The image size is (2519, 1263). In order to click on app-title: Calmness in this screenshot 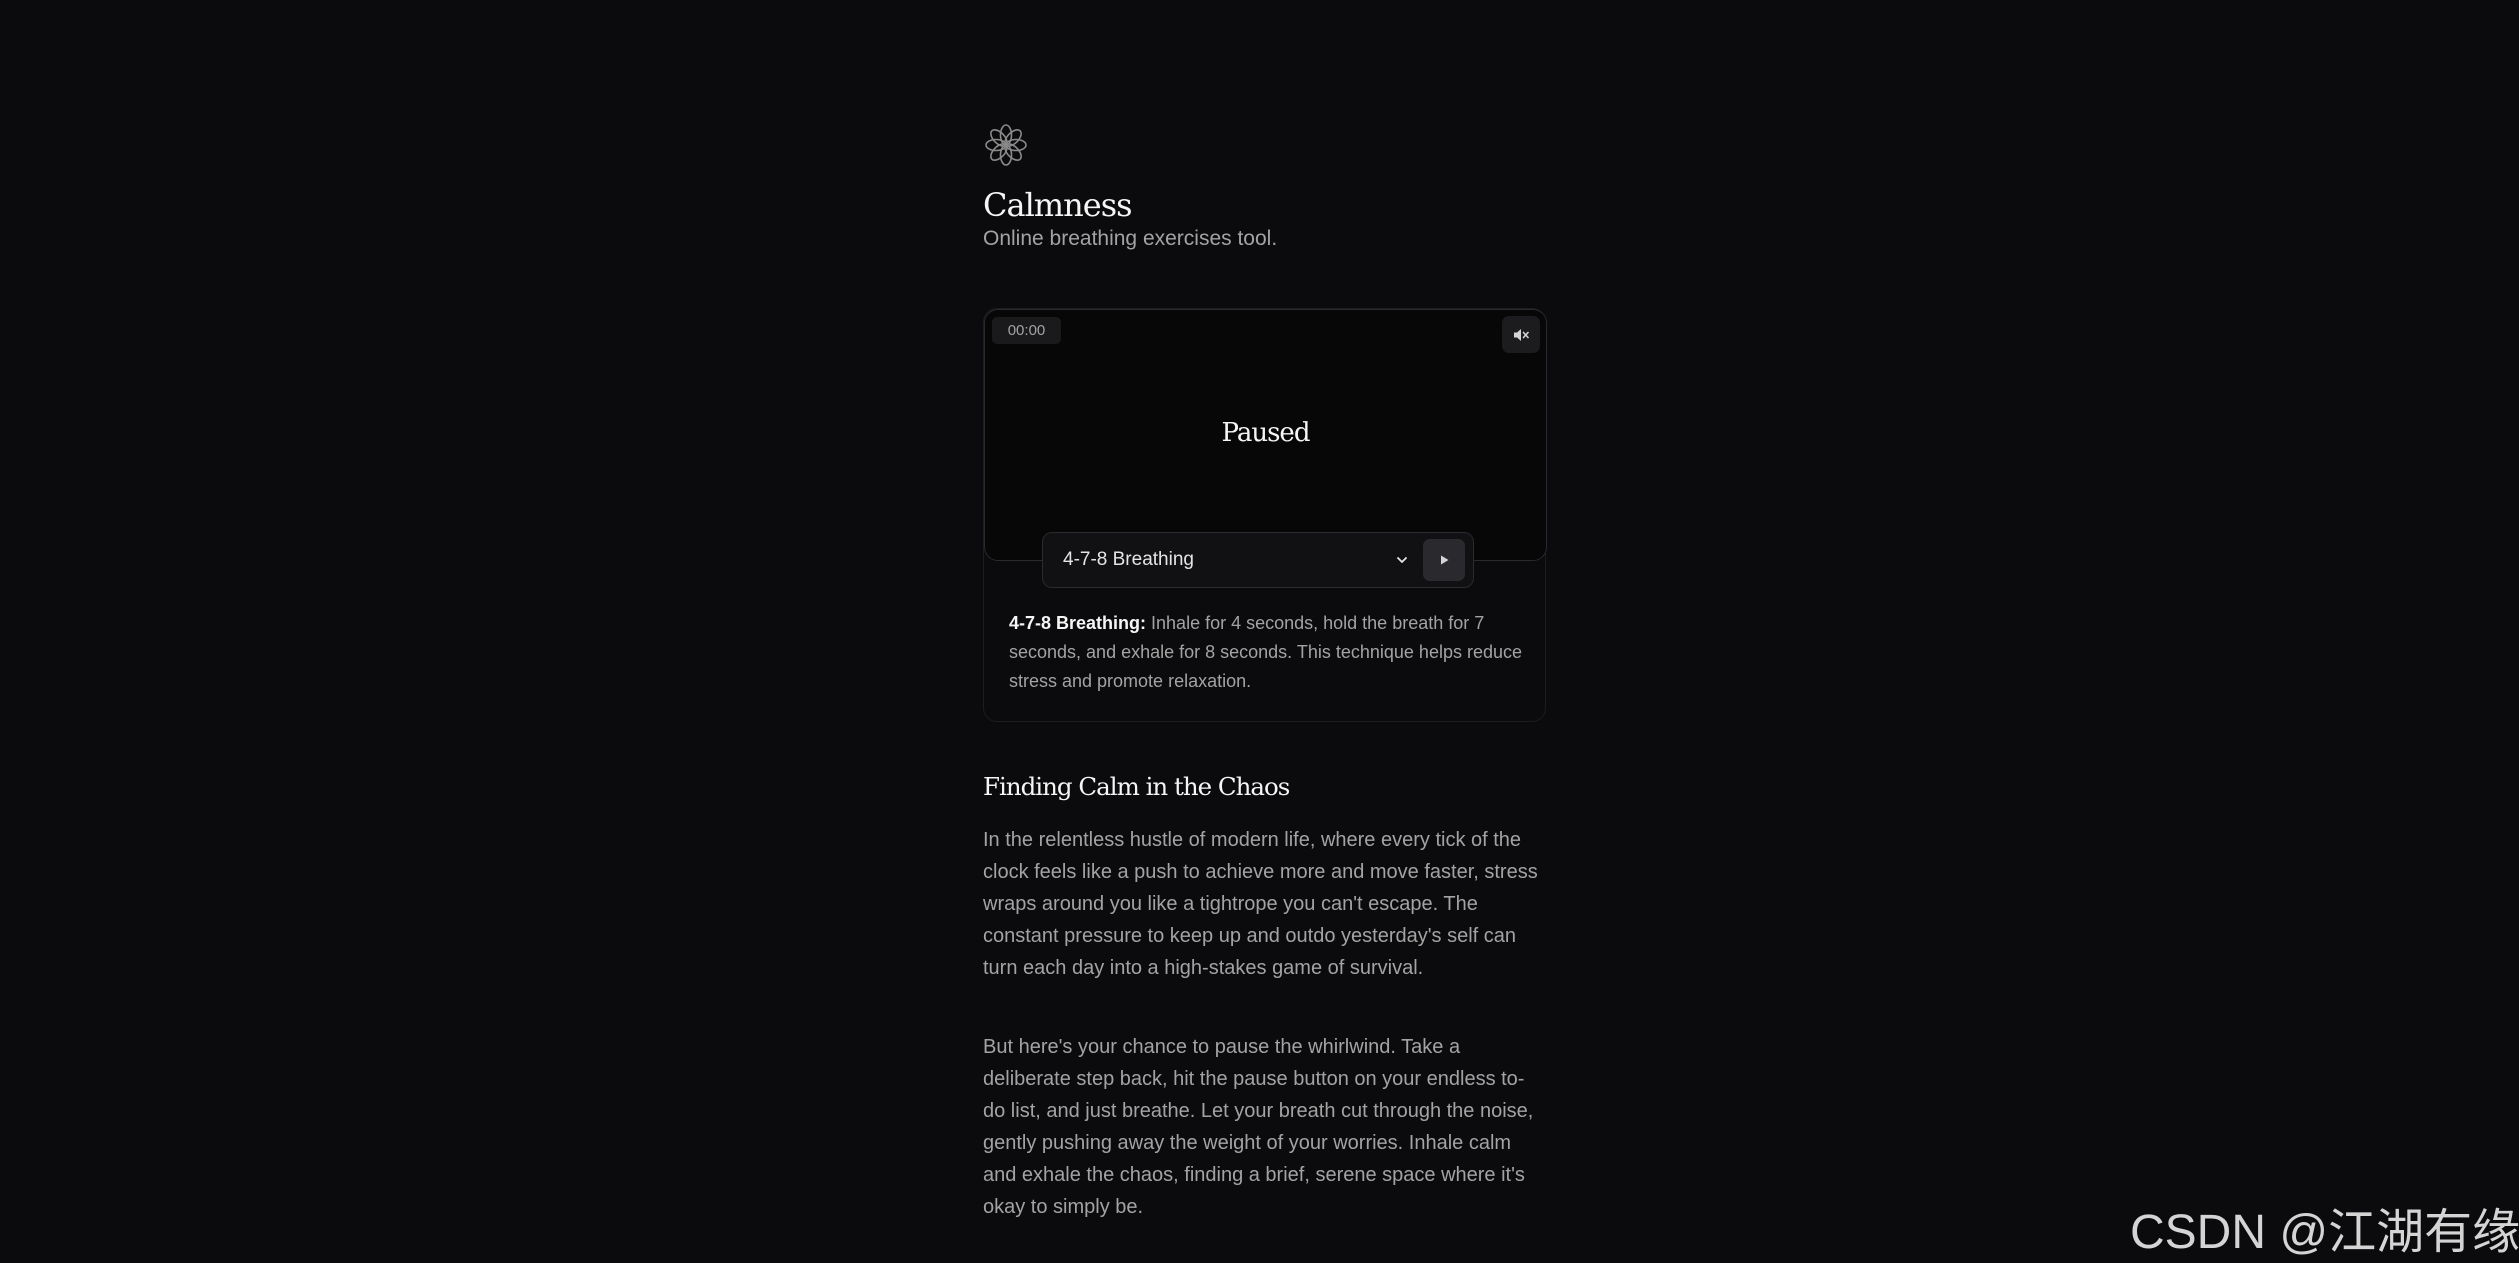, I will do `click(1058, 205)`.